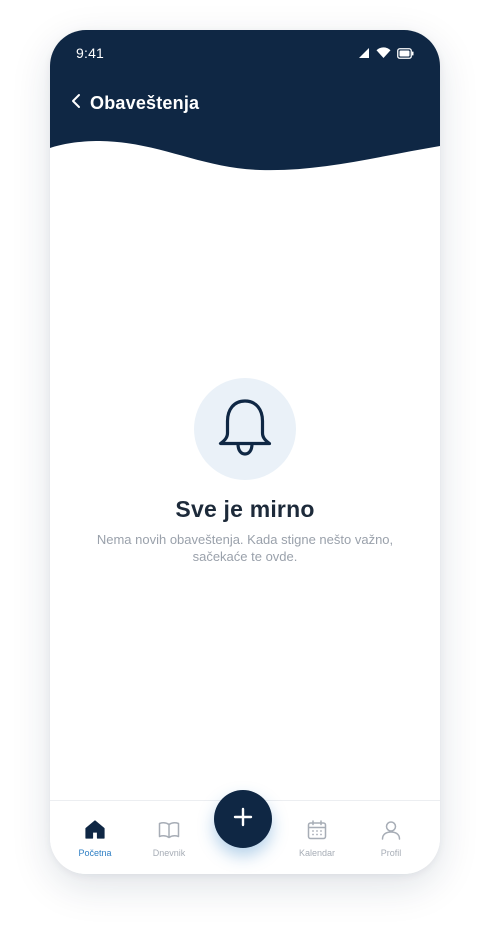  I want to click on wifi-icon, so click(383, 53).